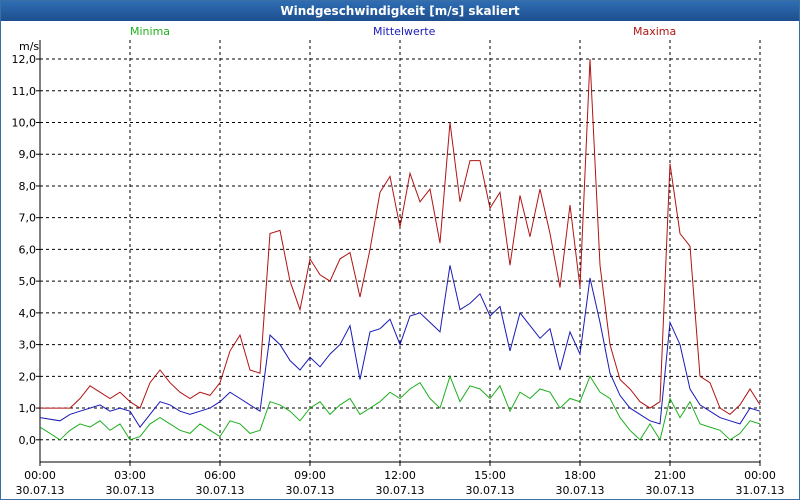 Image resolution: width=800 pixels, height=500 pixels. What do you see at coordinates (28, 440) in the screenshot?
I see `y-tick-label: 0,0` at bounding box center [28, 440].